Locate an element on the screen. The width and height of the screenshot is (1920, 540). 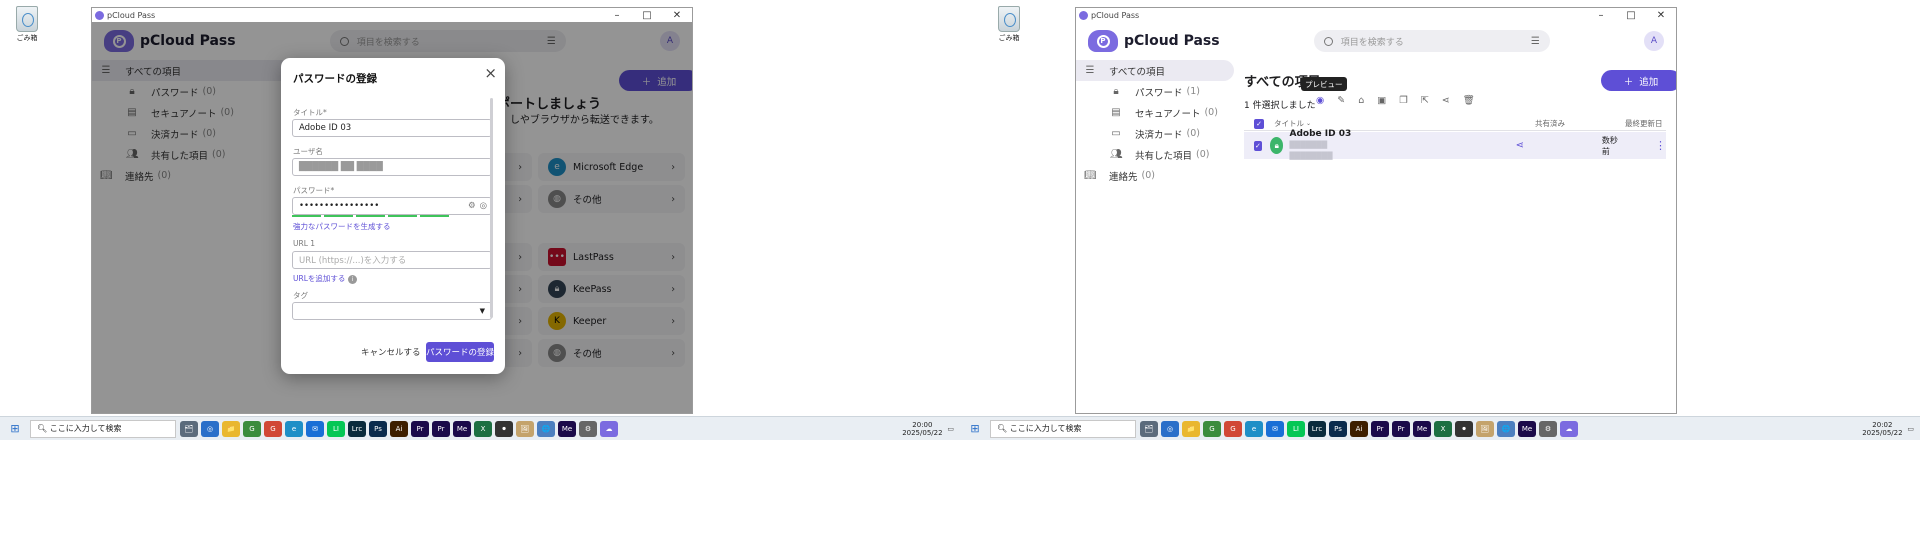
gear-icon: ⚙ is located at coordinates (472, 206).